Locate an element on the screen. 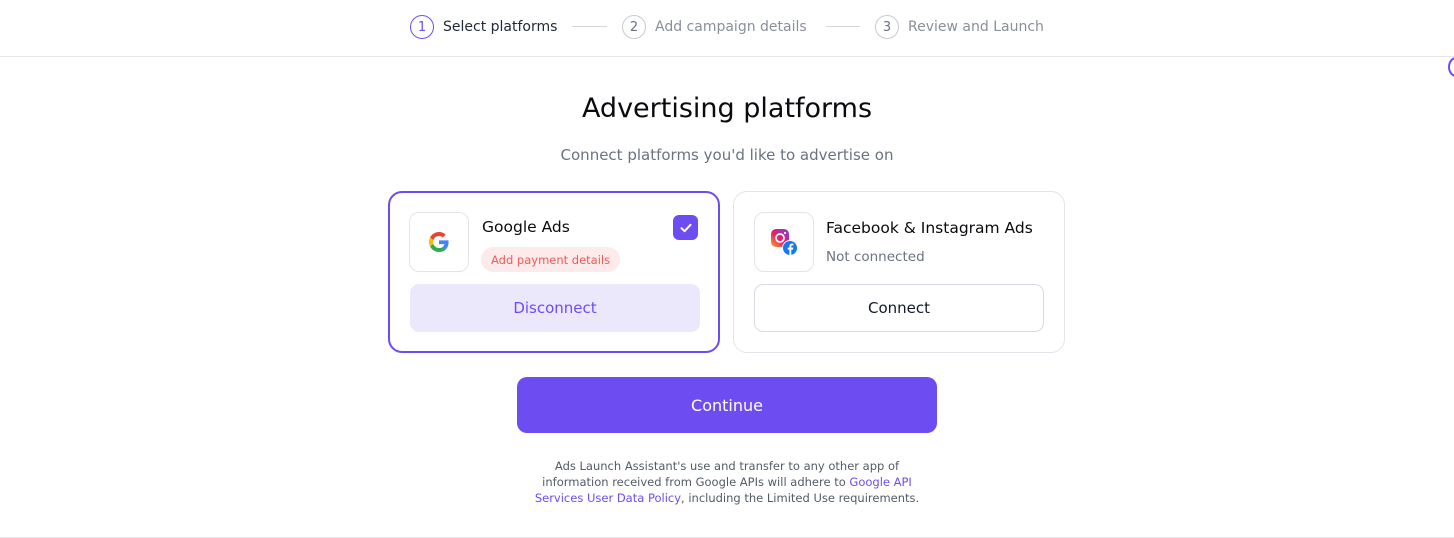 This screenshot has height=538, width=1454. google-ads-checkbox is located at coordinates (685, 227).